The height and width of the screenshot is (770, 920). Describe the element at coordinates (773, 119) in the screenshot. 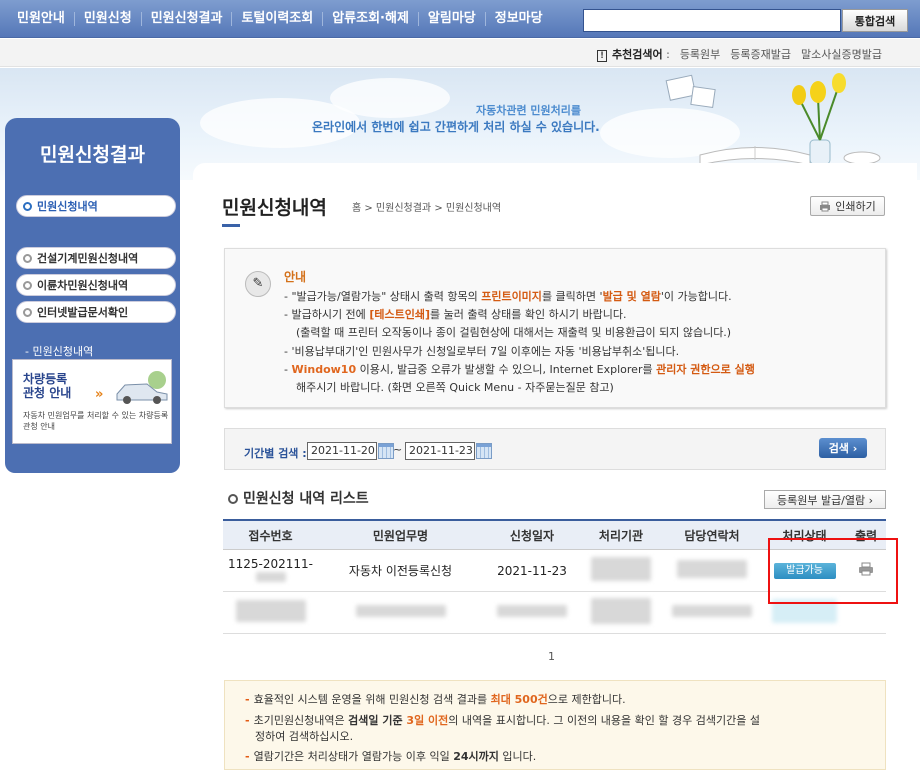

I see `book-flower-illustration` at that location.